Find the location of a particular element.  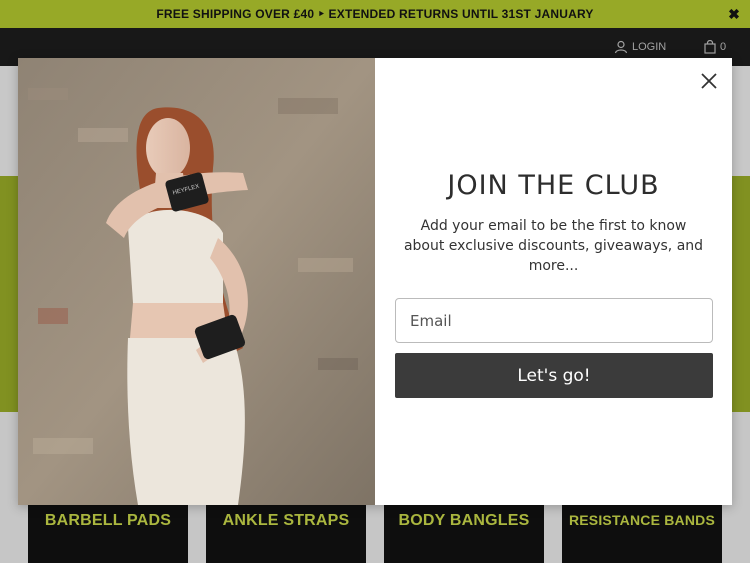

email-field is located at coordinates (554, 320).